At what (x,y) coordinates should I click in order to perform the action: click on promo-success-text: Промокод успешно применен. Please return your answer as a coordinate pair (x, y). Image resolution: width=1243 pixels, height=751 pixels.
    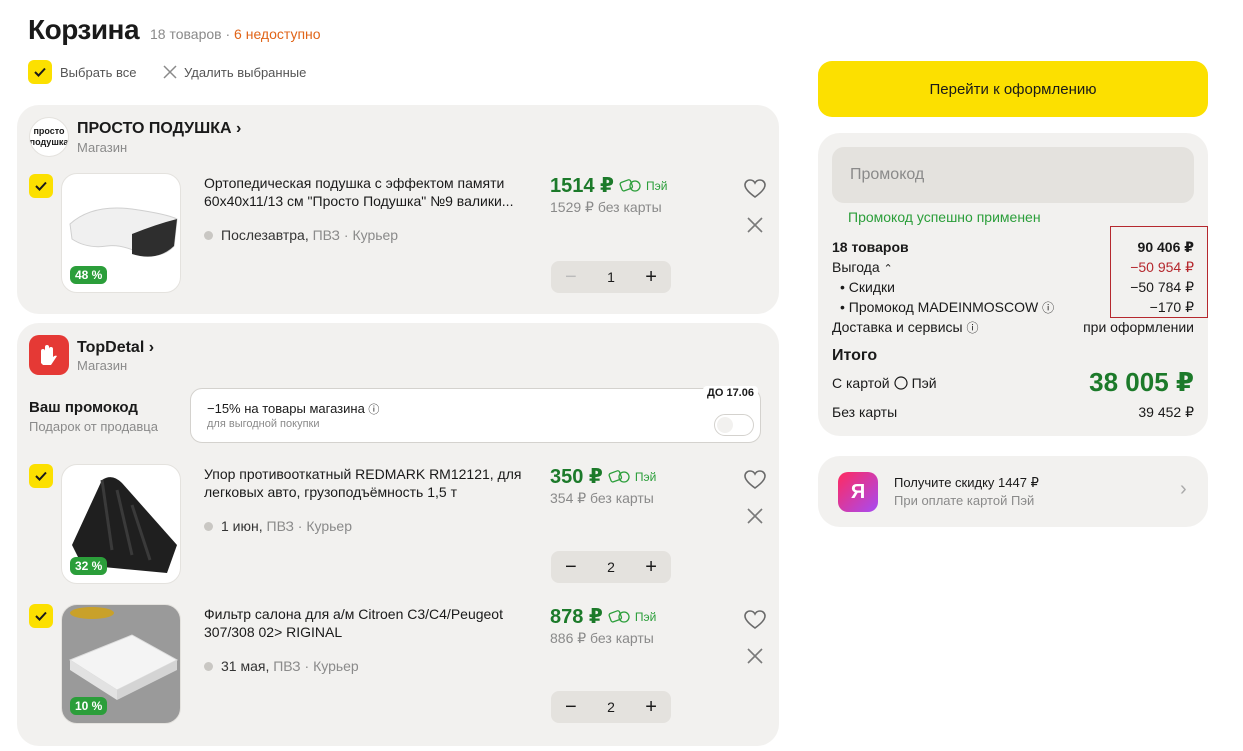
    Looking at the image, I should click on (944, 217).